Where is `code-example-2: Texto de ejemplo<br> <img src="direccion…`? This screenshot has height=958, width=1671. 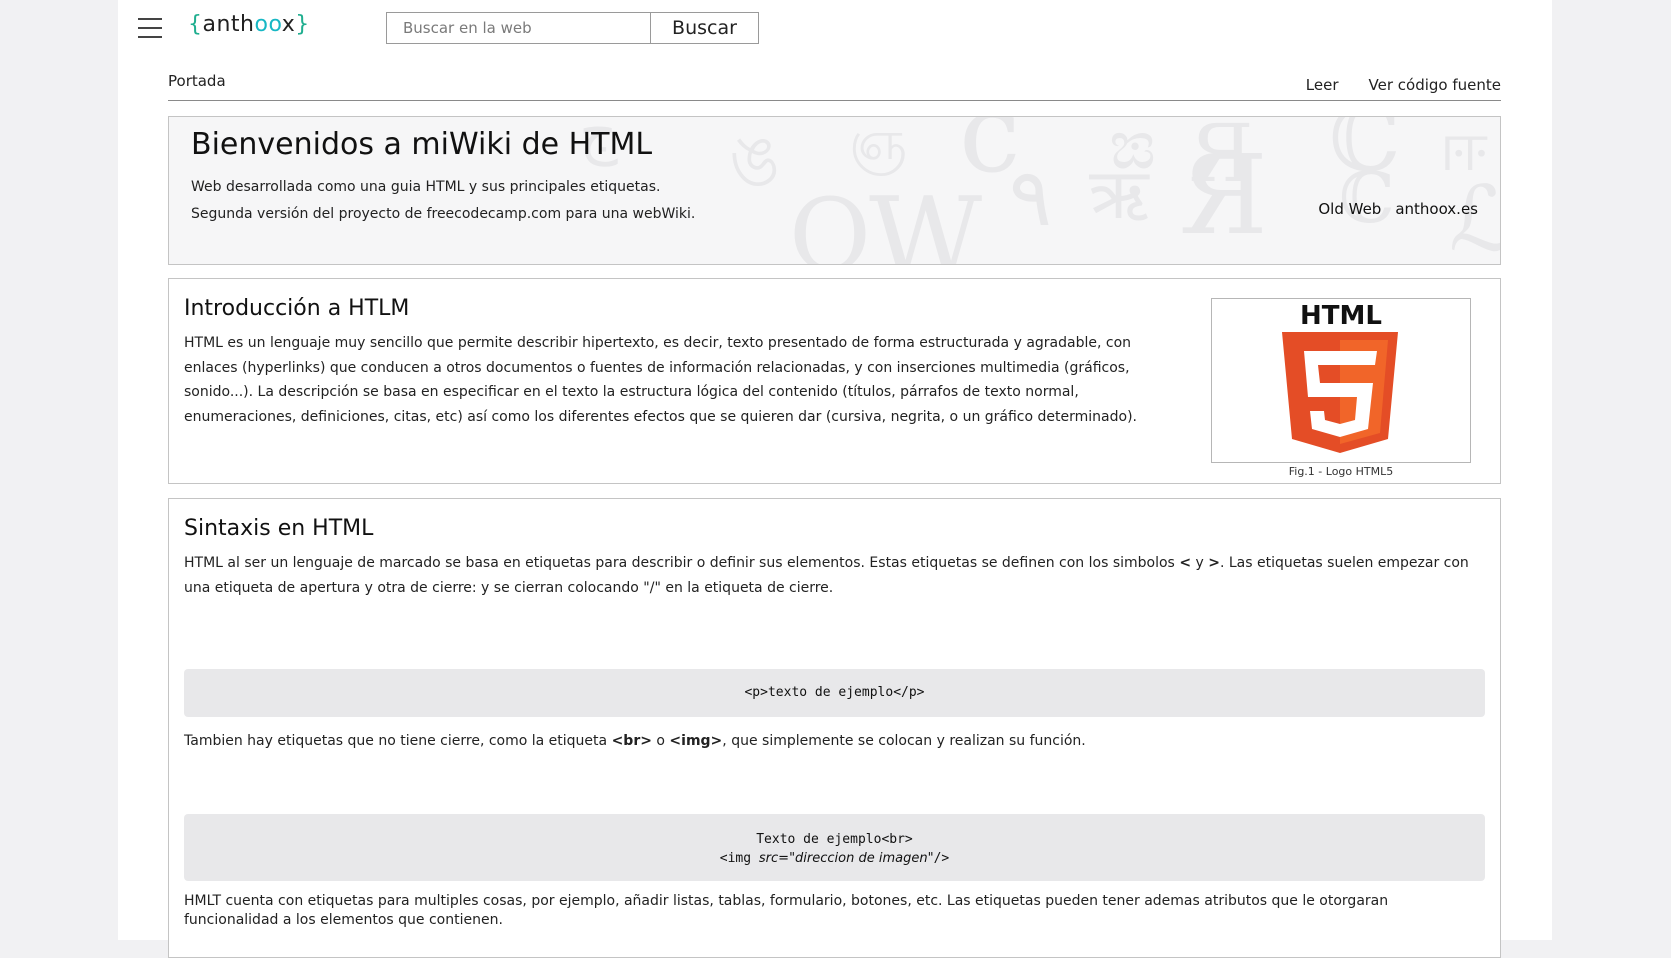
code-example-2: Texto de ejemplo<br> <img src="direccion… is located at coordinates (834, 847).